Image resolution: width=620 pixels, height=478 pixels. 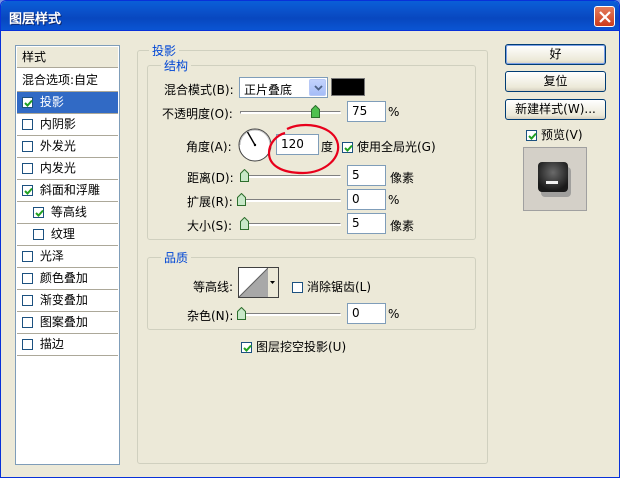 I want to click on style-item-blending-options: 混合选项:自定, so click(x=67, y=80).